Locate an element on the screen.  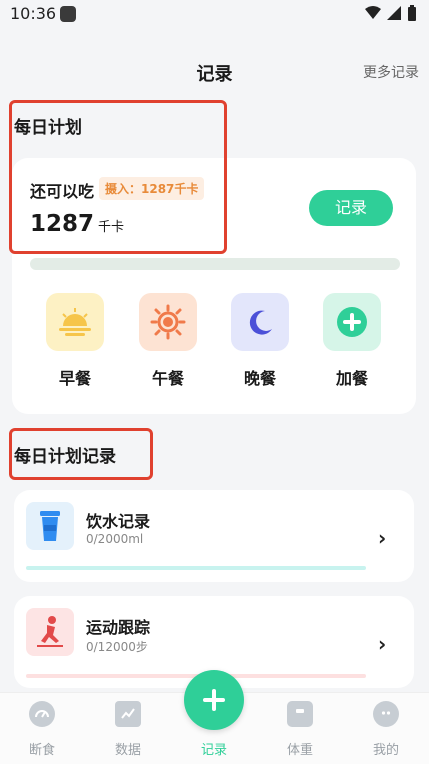
chart-icon is located at coordinates (128, 714).